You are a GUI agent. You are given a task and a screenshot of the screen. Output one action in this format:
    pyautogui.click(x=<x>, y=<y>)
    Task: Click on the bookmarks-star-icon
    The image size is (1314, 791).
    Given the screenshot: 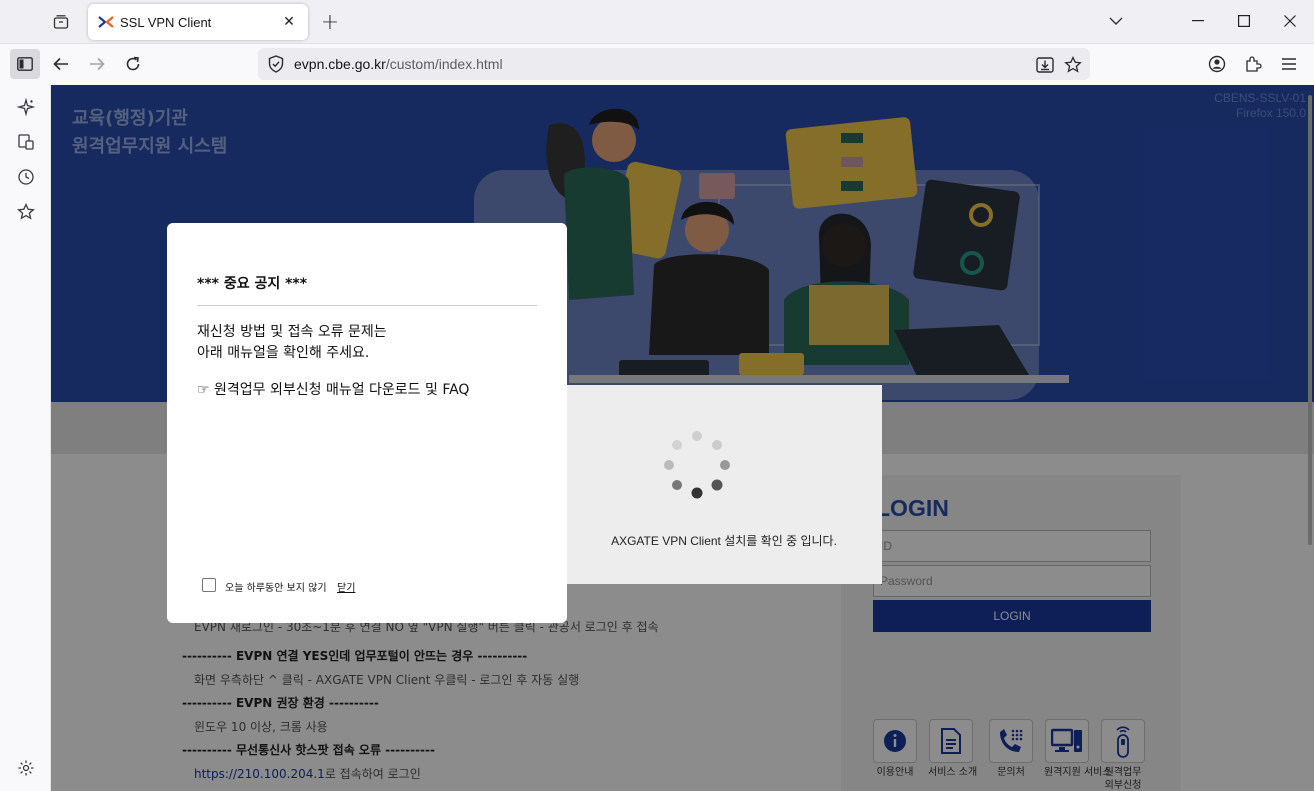 What is the action you would take?
    pyautogui.click(x=26, y=212)
    